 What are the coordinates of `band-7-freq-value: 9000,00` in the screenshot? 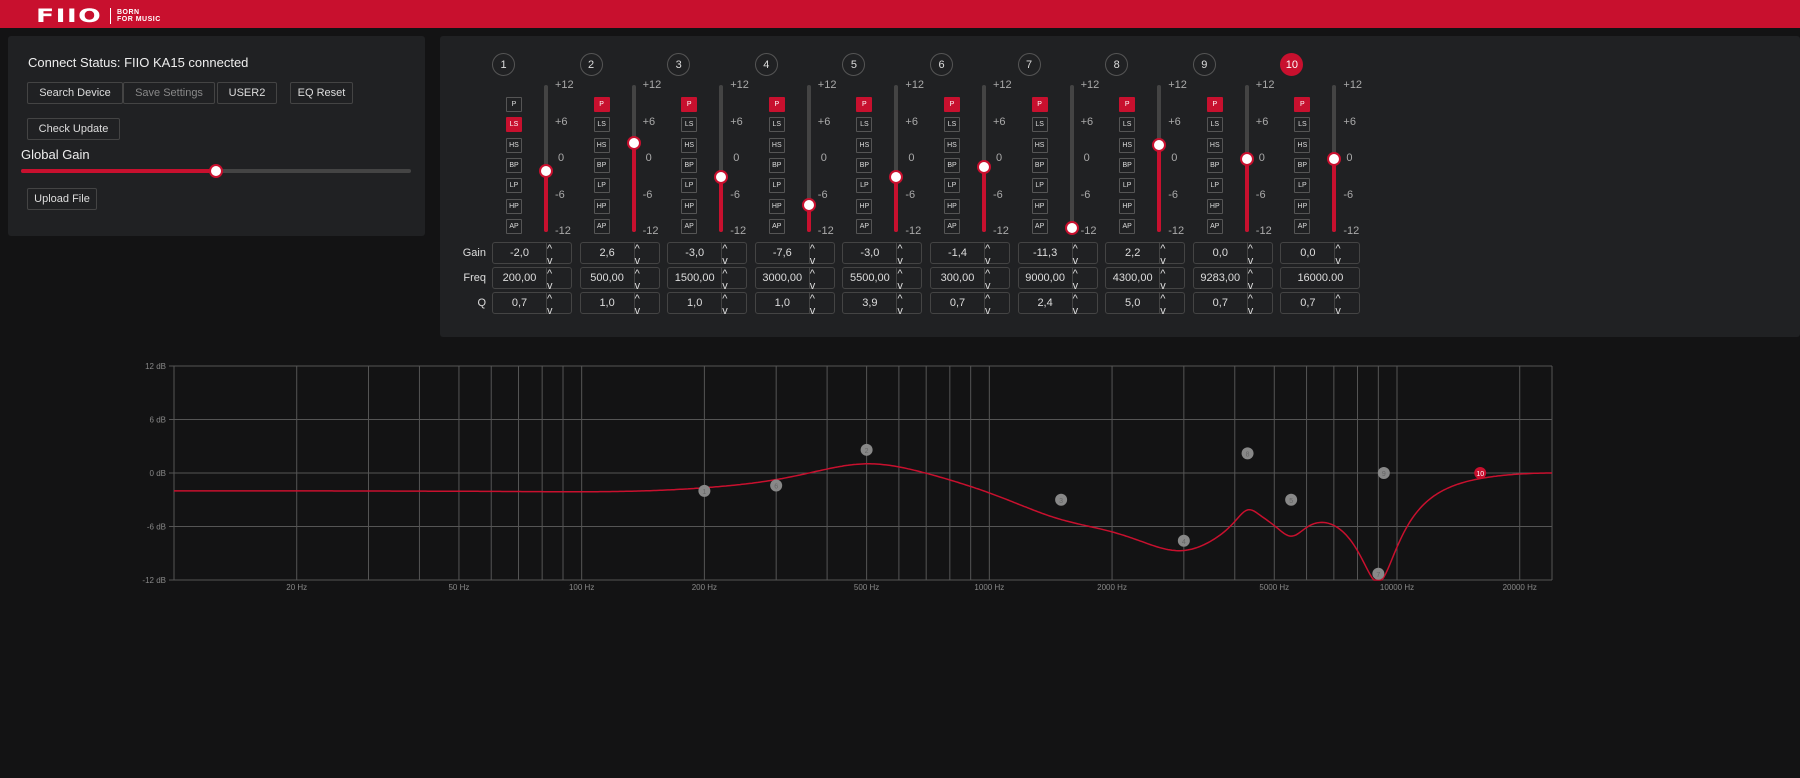 It's located at (1045, 278).